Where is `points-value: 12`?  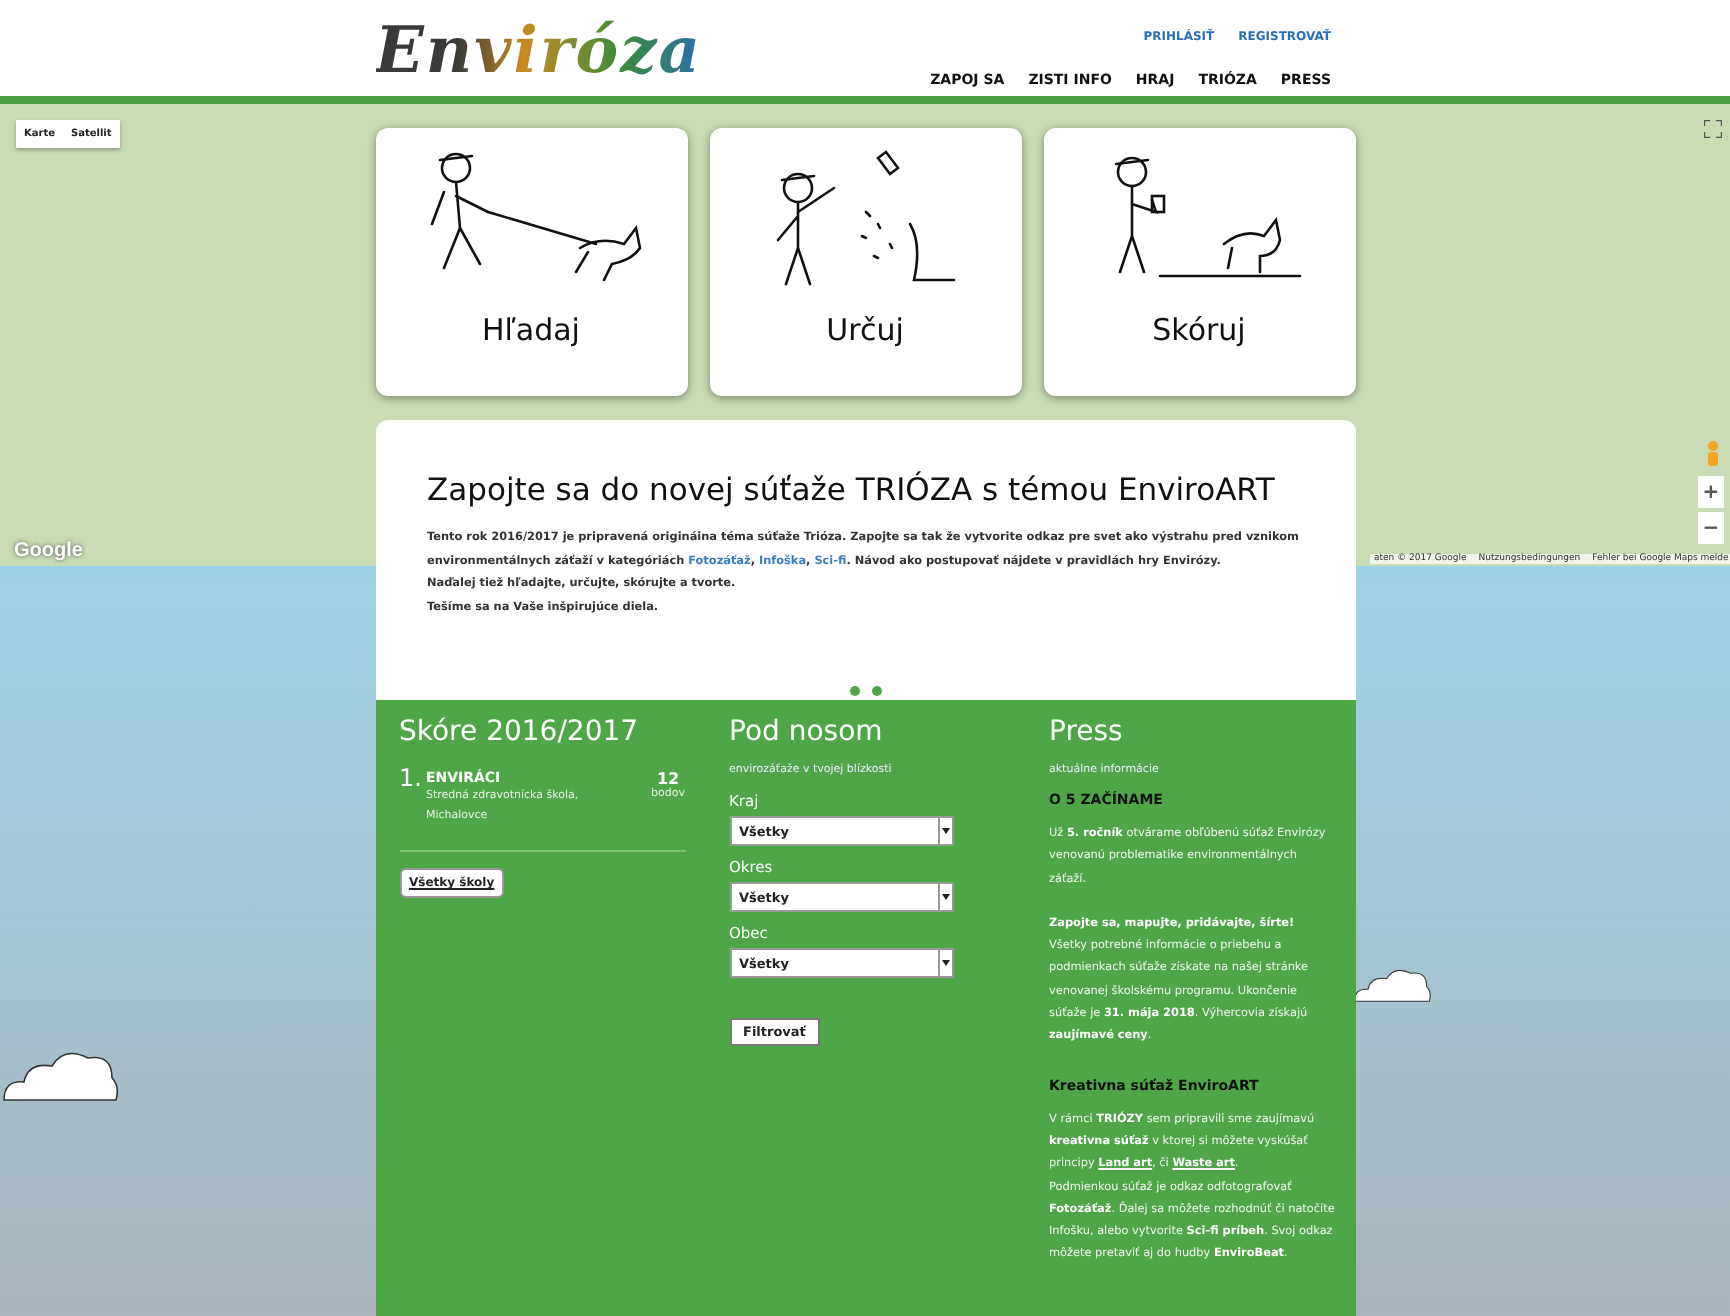 points-value: 12 is located at coordinates (668, 779).